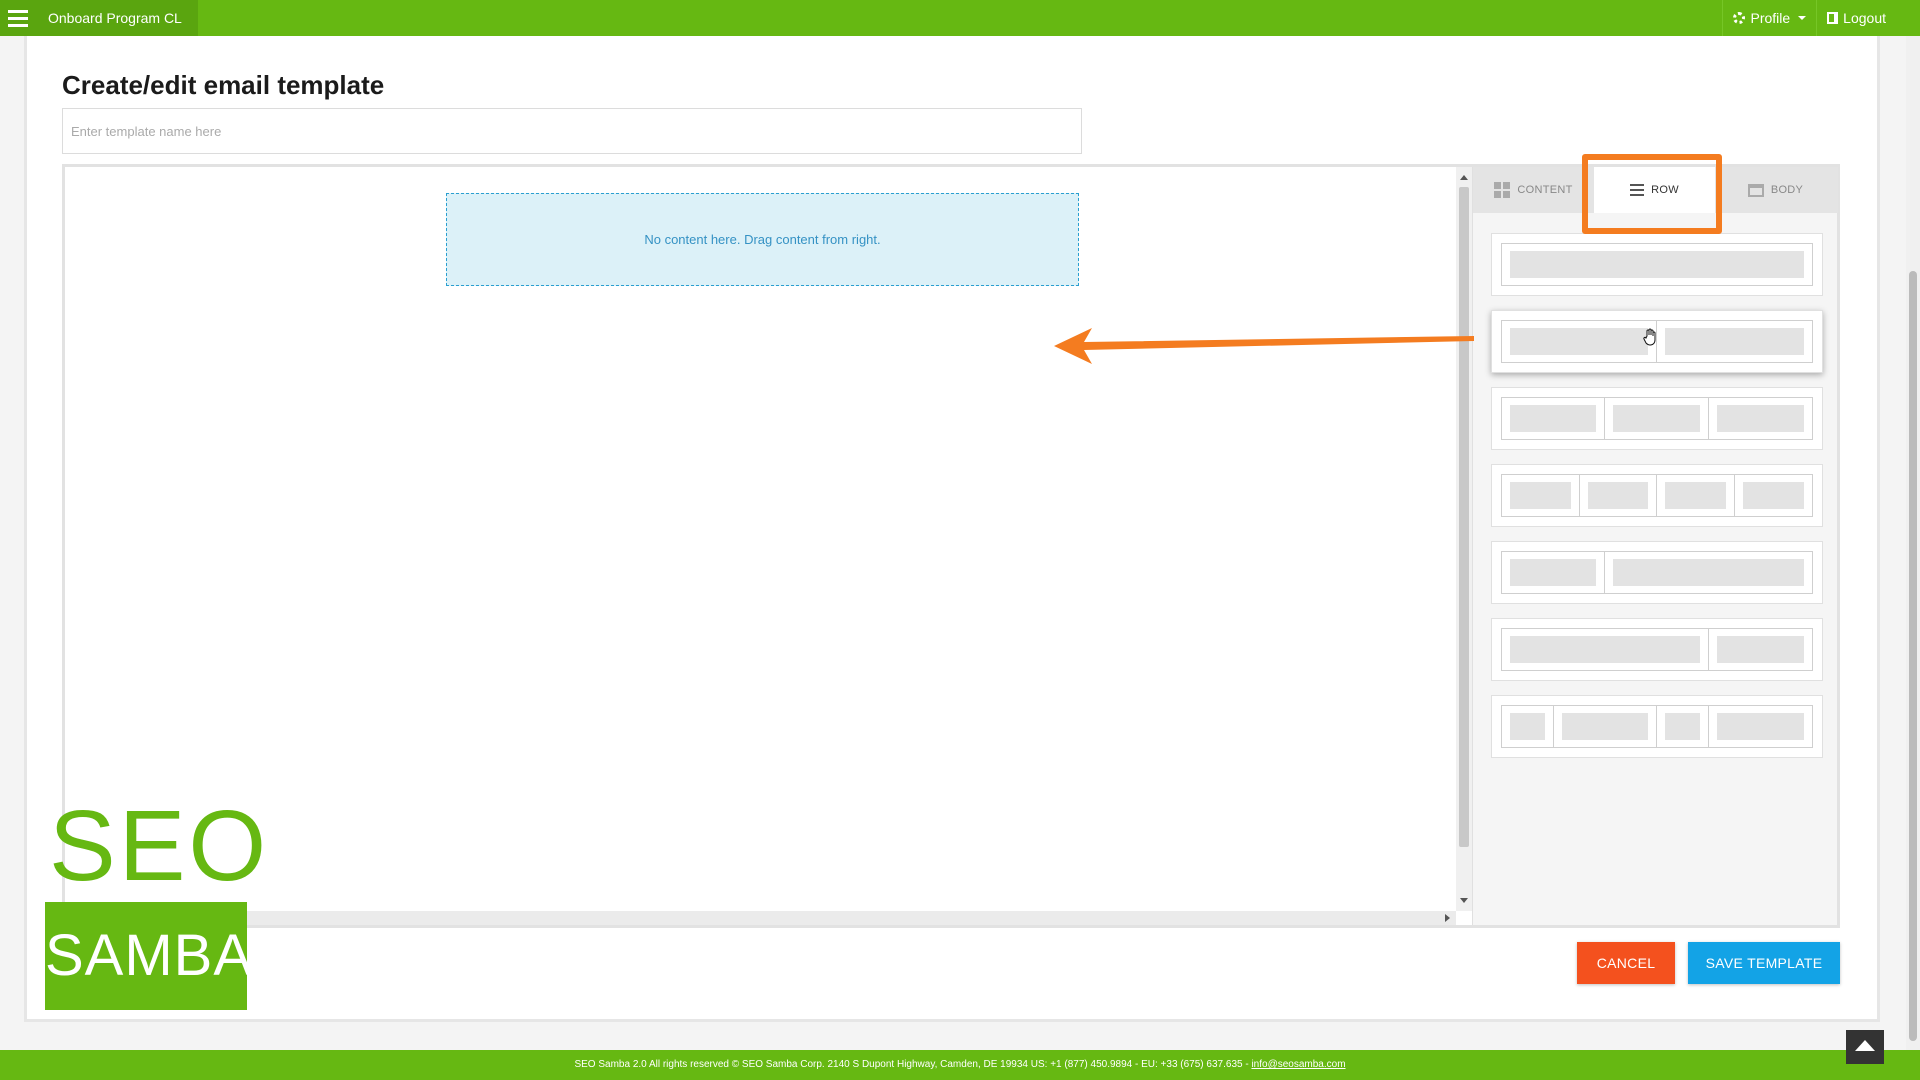 The width and height of the screenshot is (1920, 1080). Describe the element at coordinates (1764, 963) in the screenshot. I see `save-template-button: SAVE TEMPLATE` at that location.